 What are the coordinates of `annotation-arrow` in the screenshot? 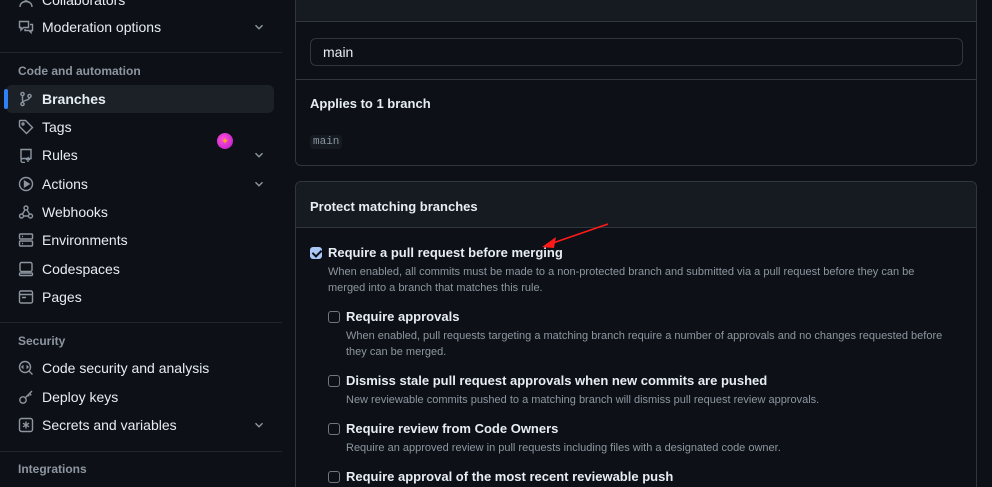 It's located at (575, 235).